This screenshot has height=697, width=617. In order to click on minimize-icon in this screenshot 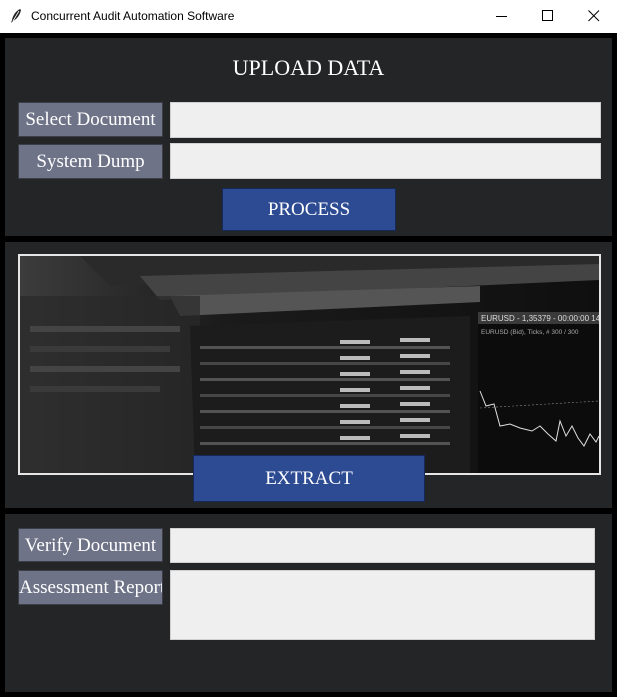, I will do `click(501, 16)`.